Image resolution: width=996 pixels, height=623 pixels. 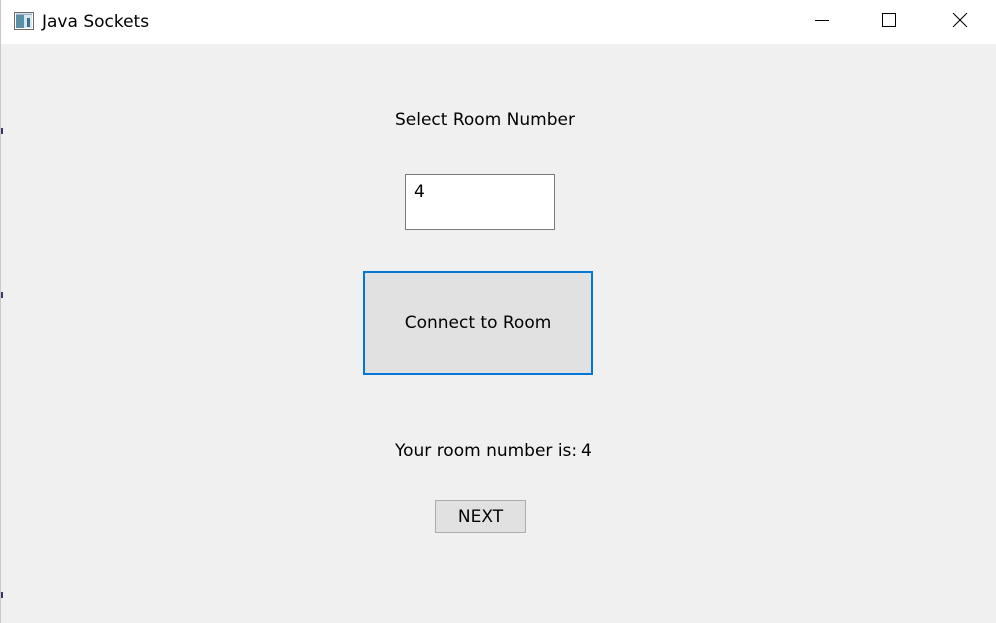 I want to click on close-button, so click(x=960, y=22).